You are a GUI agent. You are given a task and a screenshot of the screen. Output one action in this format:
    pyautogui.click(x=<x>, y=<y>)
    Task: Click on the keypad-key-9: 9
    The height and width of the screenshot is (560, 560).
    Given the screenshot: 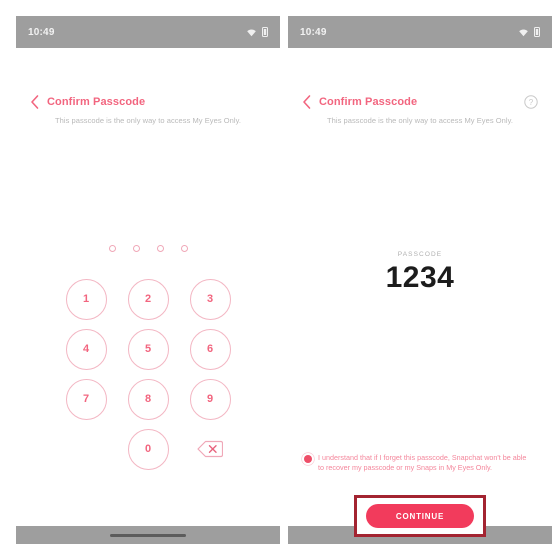 What is the action you would take?
    pyautogui.click(x=210, y=399)
    